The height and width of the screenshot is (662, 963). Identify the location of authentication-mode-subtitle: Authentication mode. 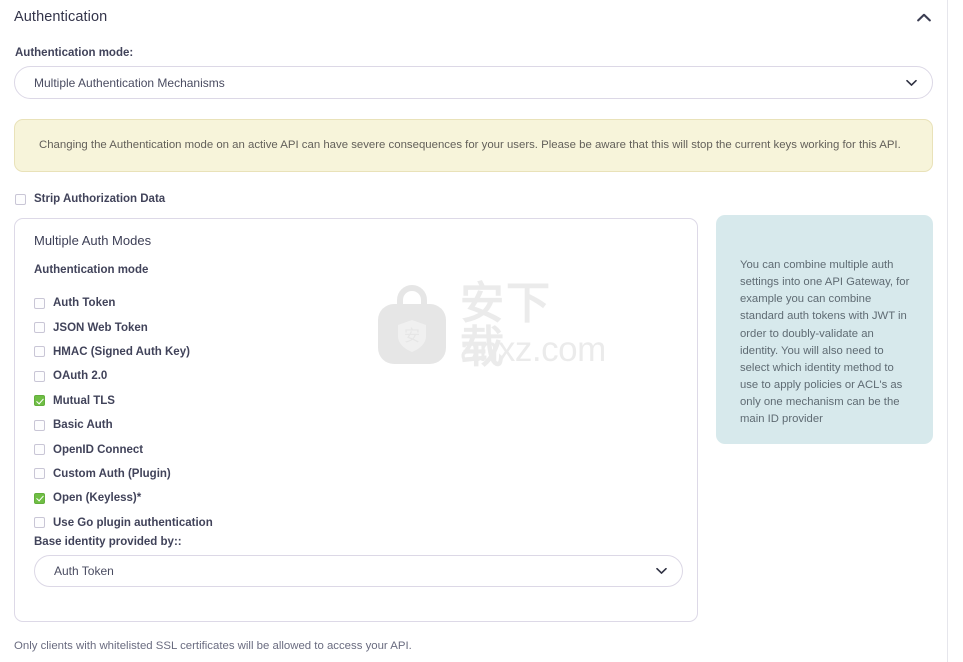
(91, 270).